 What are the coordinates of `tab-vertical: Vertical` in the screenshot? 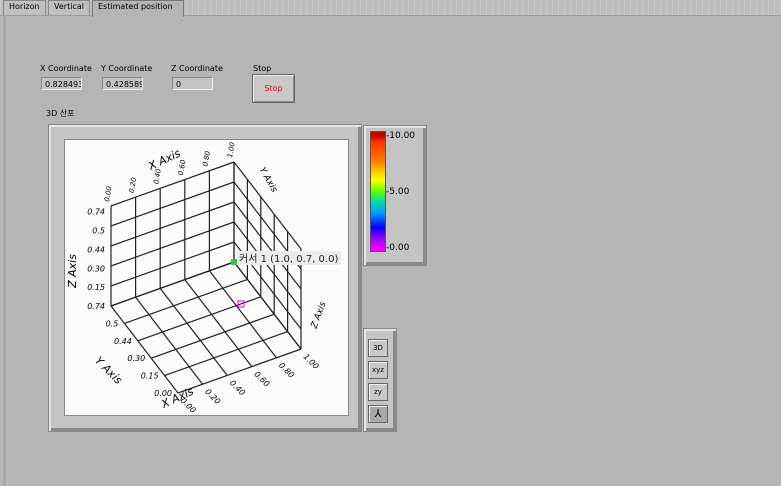 It's located at (69, 7).